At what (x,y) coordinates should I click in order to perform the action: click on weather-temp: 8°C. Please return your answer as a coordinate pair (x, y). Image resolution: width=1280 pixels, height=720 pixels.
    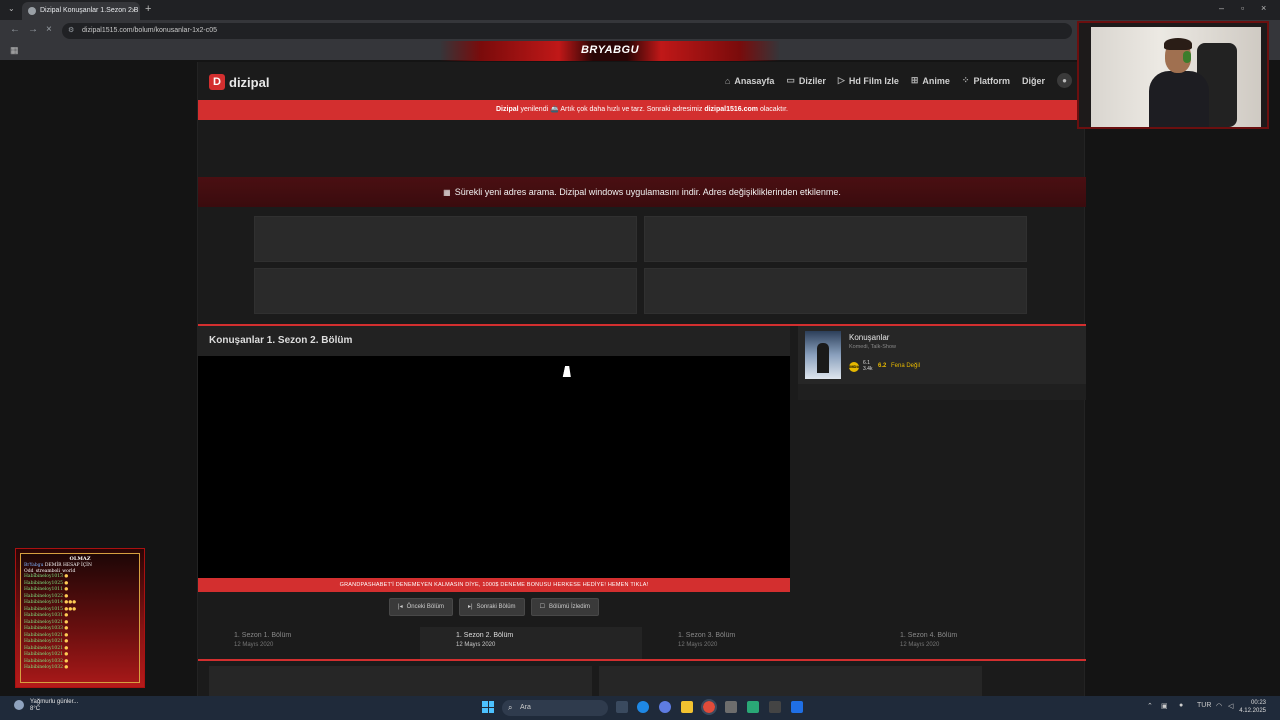
    Looking at the image, I should click on (35, 709).